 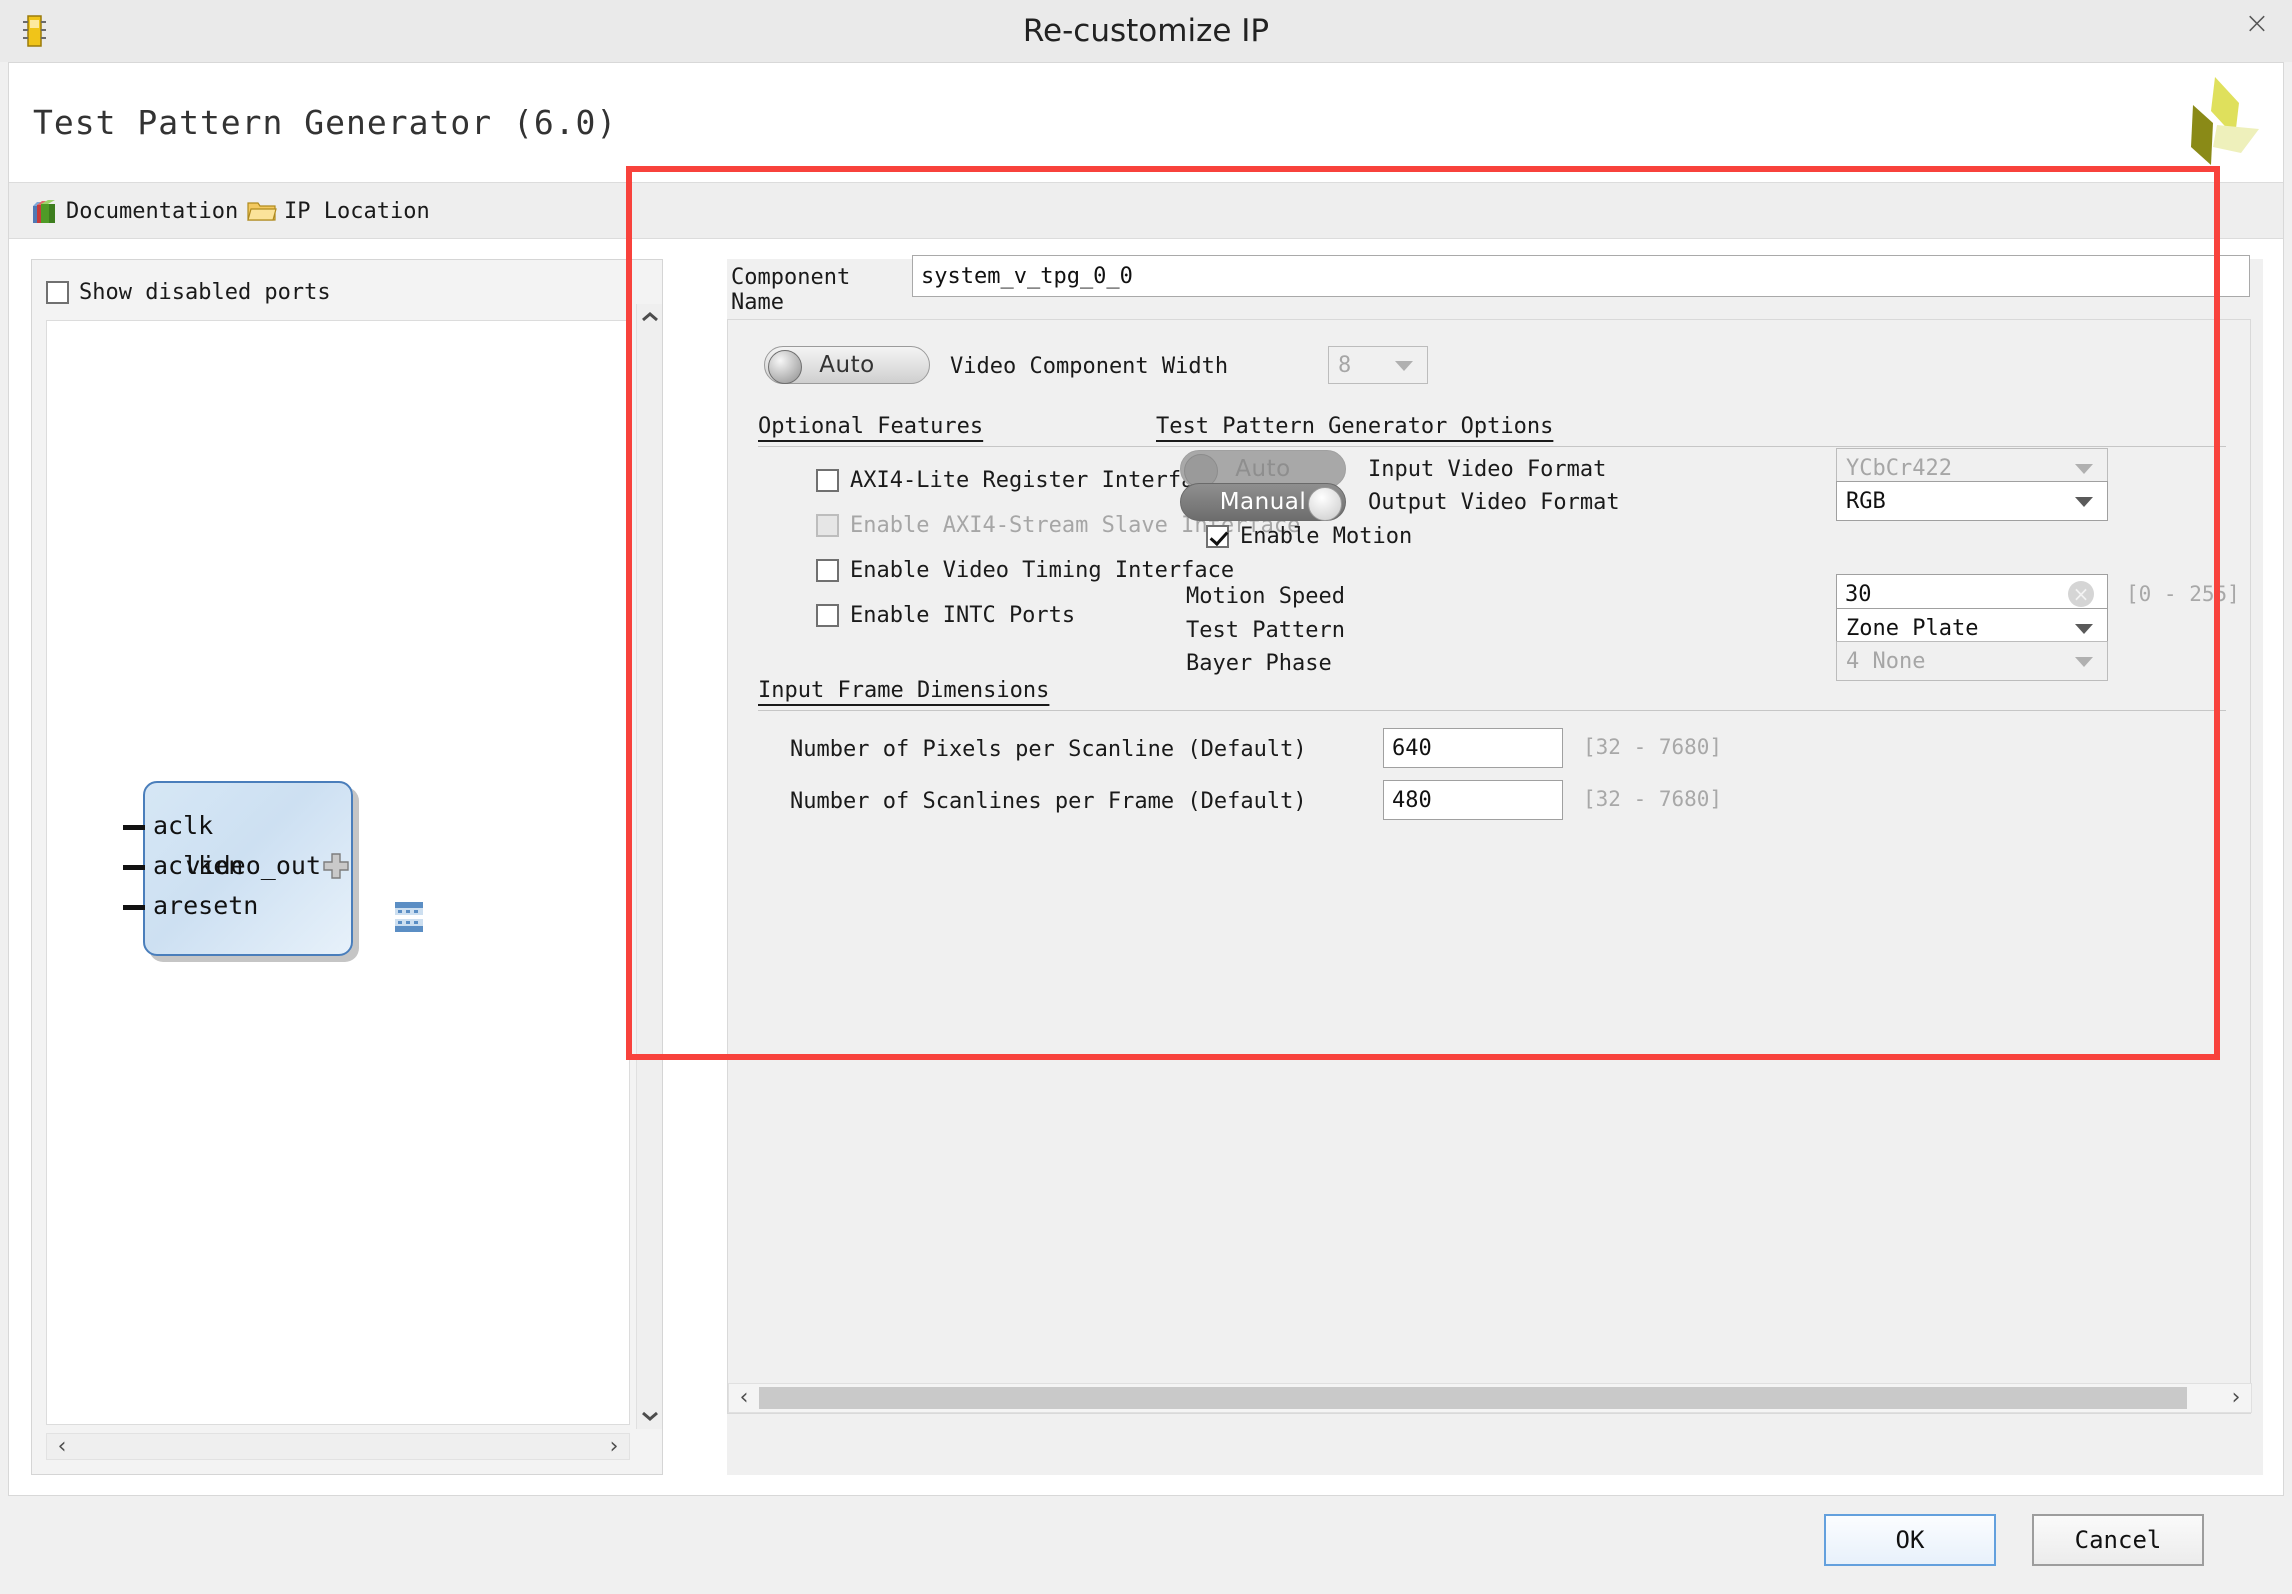 What do you see at coordinates (134, 867) in the screenshot?
I see `pin-aclken` at bounding box center [134, 867].